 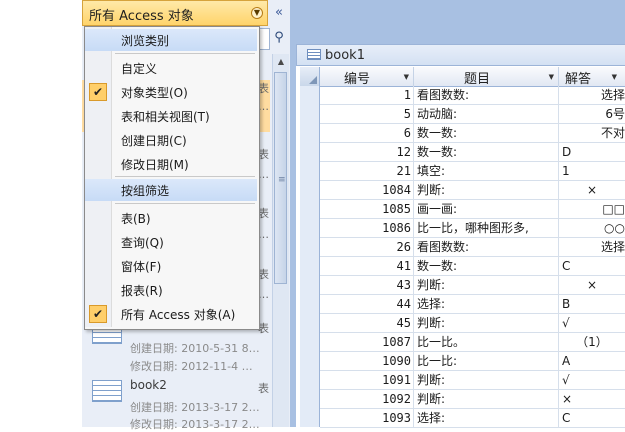 What do you see at coordinates (367, 190) in the screenshot?
I see `cell-id: 1084` at bounding box center [367, 190].